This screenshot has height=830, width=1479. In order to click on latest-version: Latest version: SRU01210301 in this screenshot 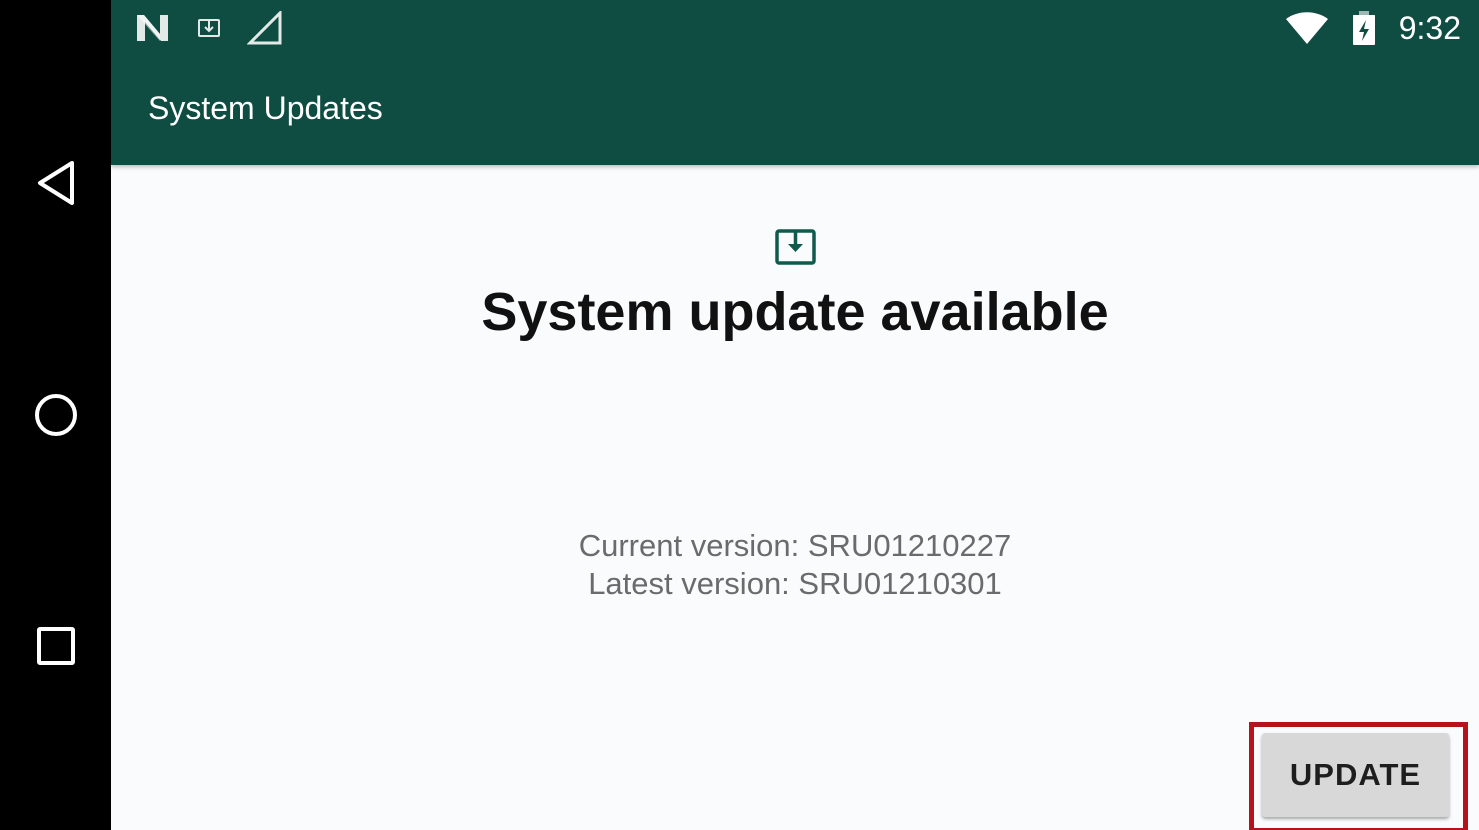, I will do `click(795, 583)`.